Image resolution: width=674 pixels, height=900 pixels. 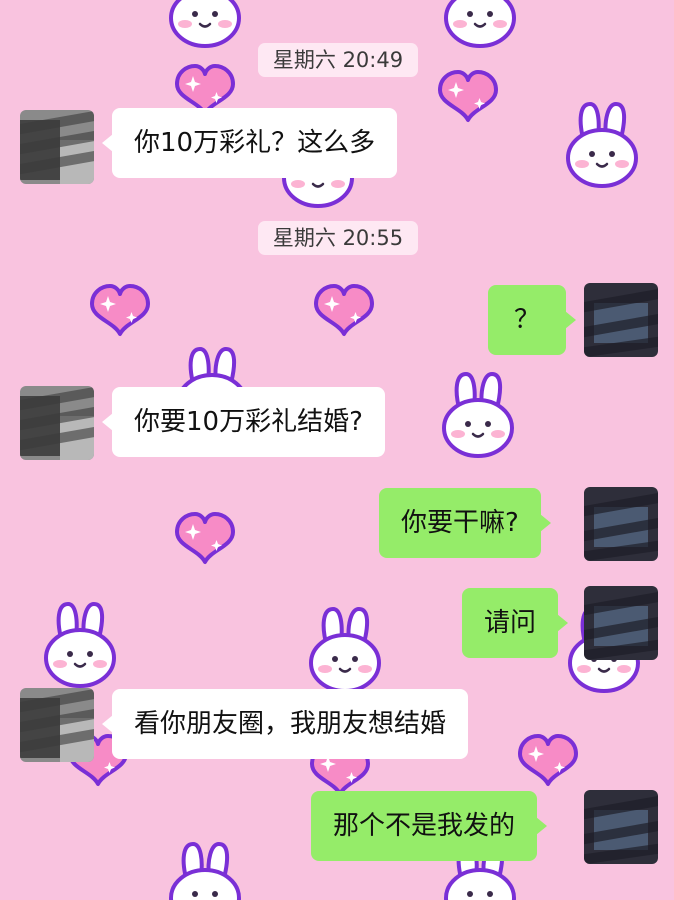 What do you see at coordinates (255, 143) in the screenshot?
I see `message-text: 你10万彩礼？这么多` at bounding box center [255, 143].